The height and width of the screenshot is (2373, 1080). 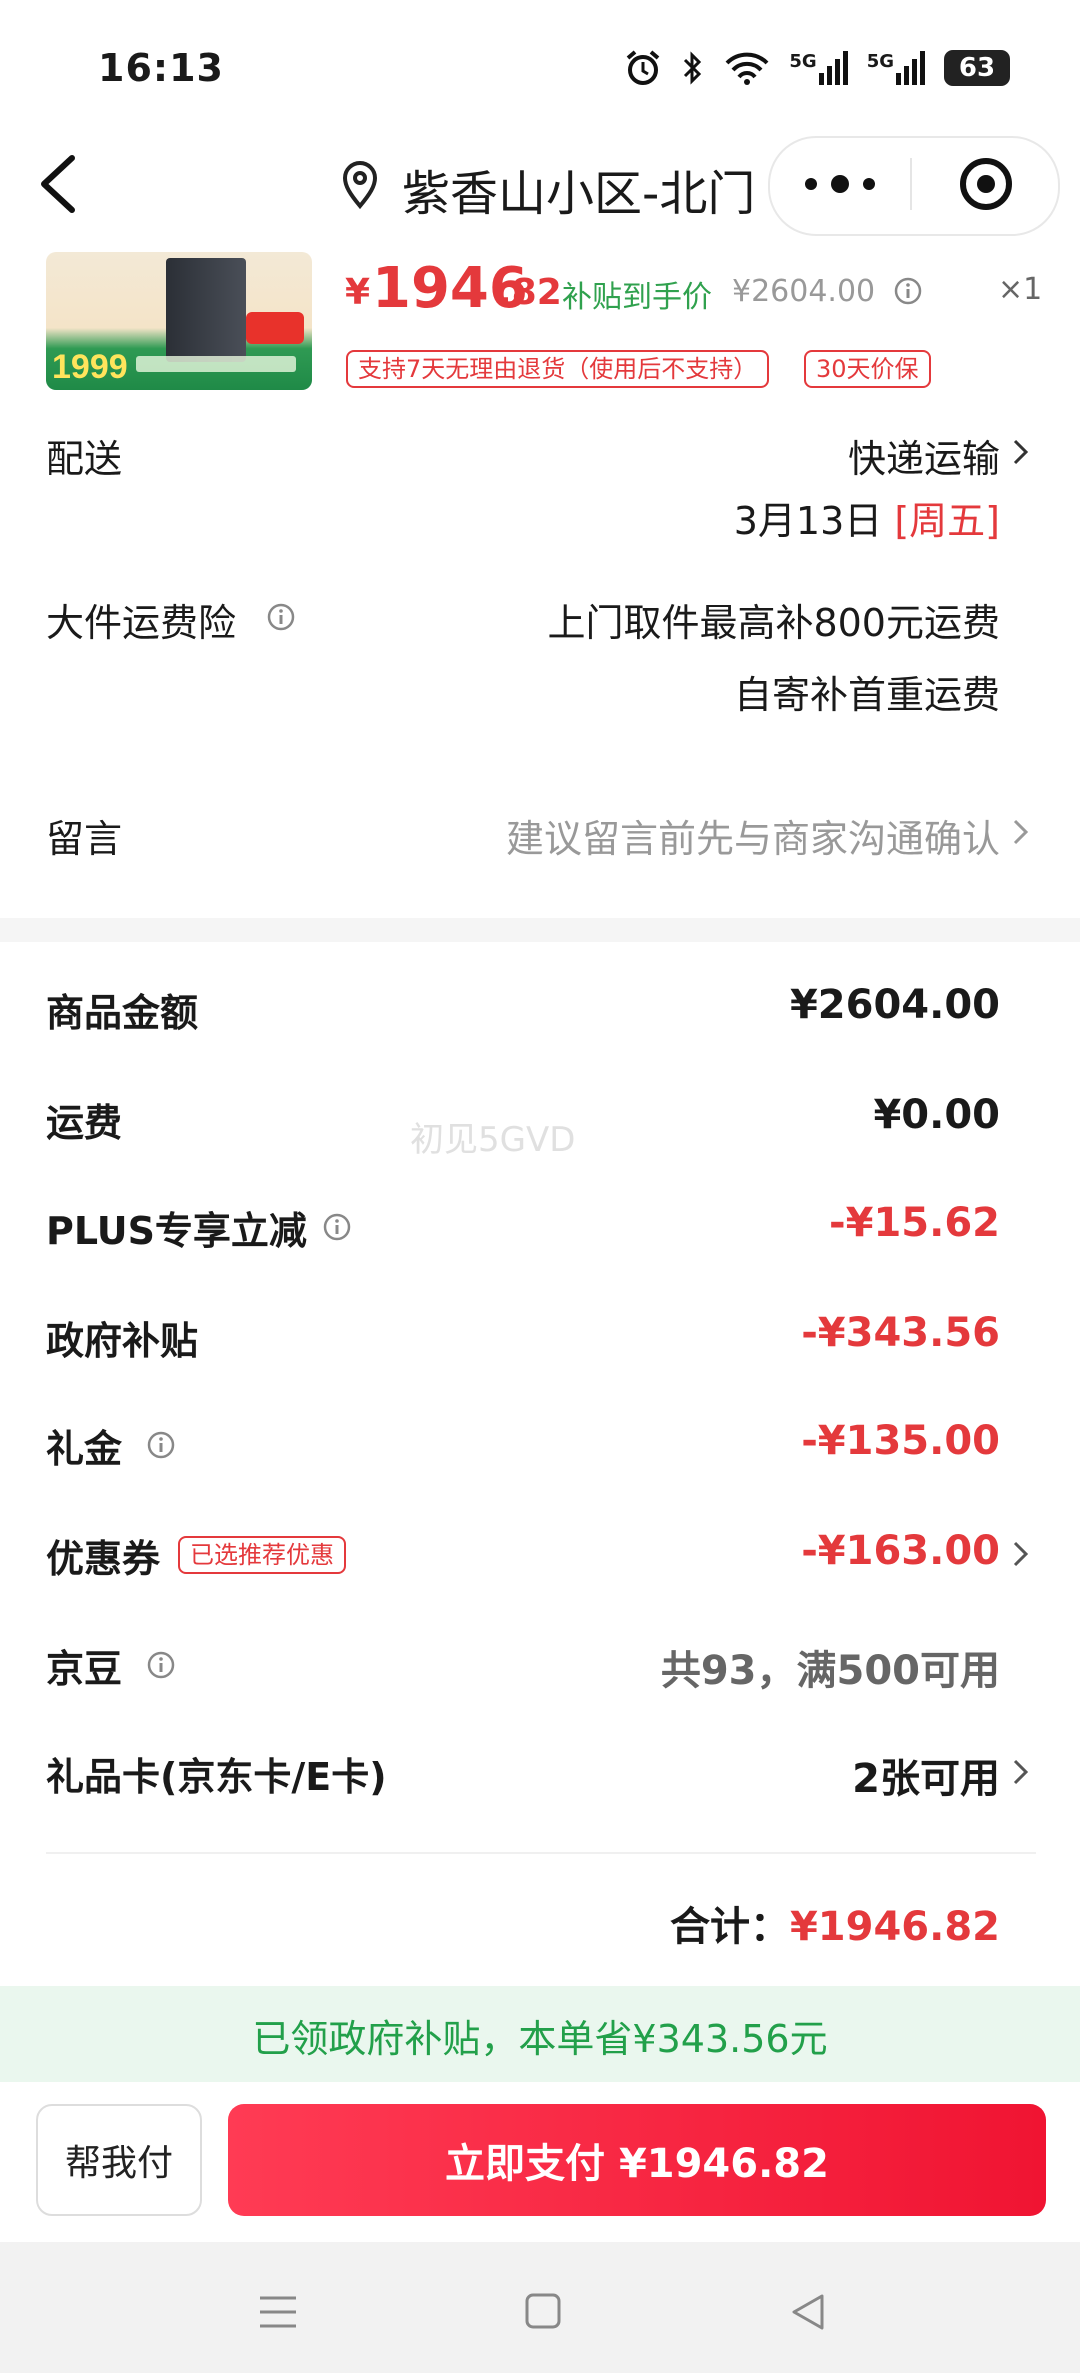 What do you see at coordinates (894, 1005) in the screenshot?
I see `goods-amount-value: ¥2604.00` at bounding box center [894, 1005].